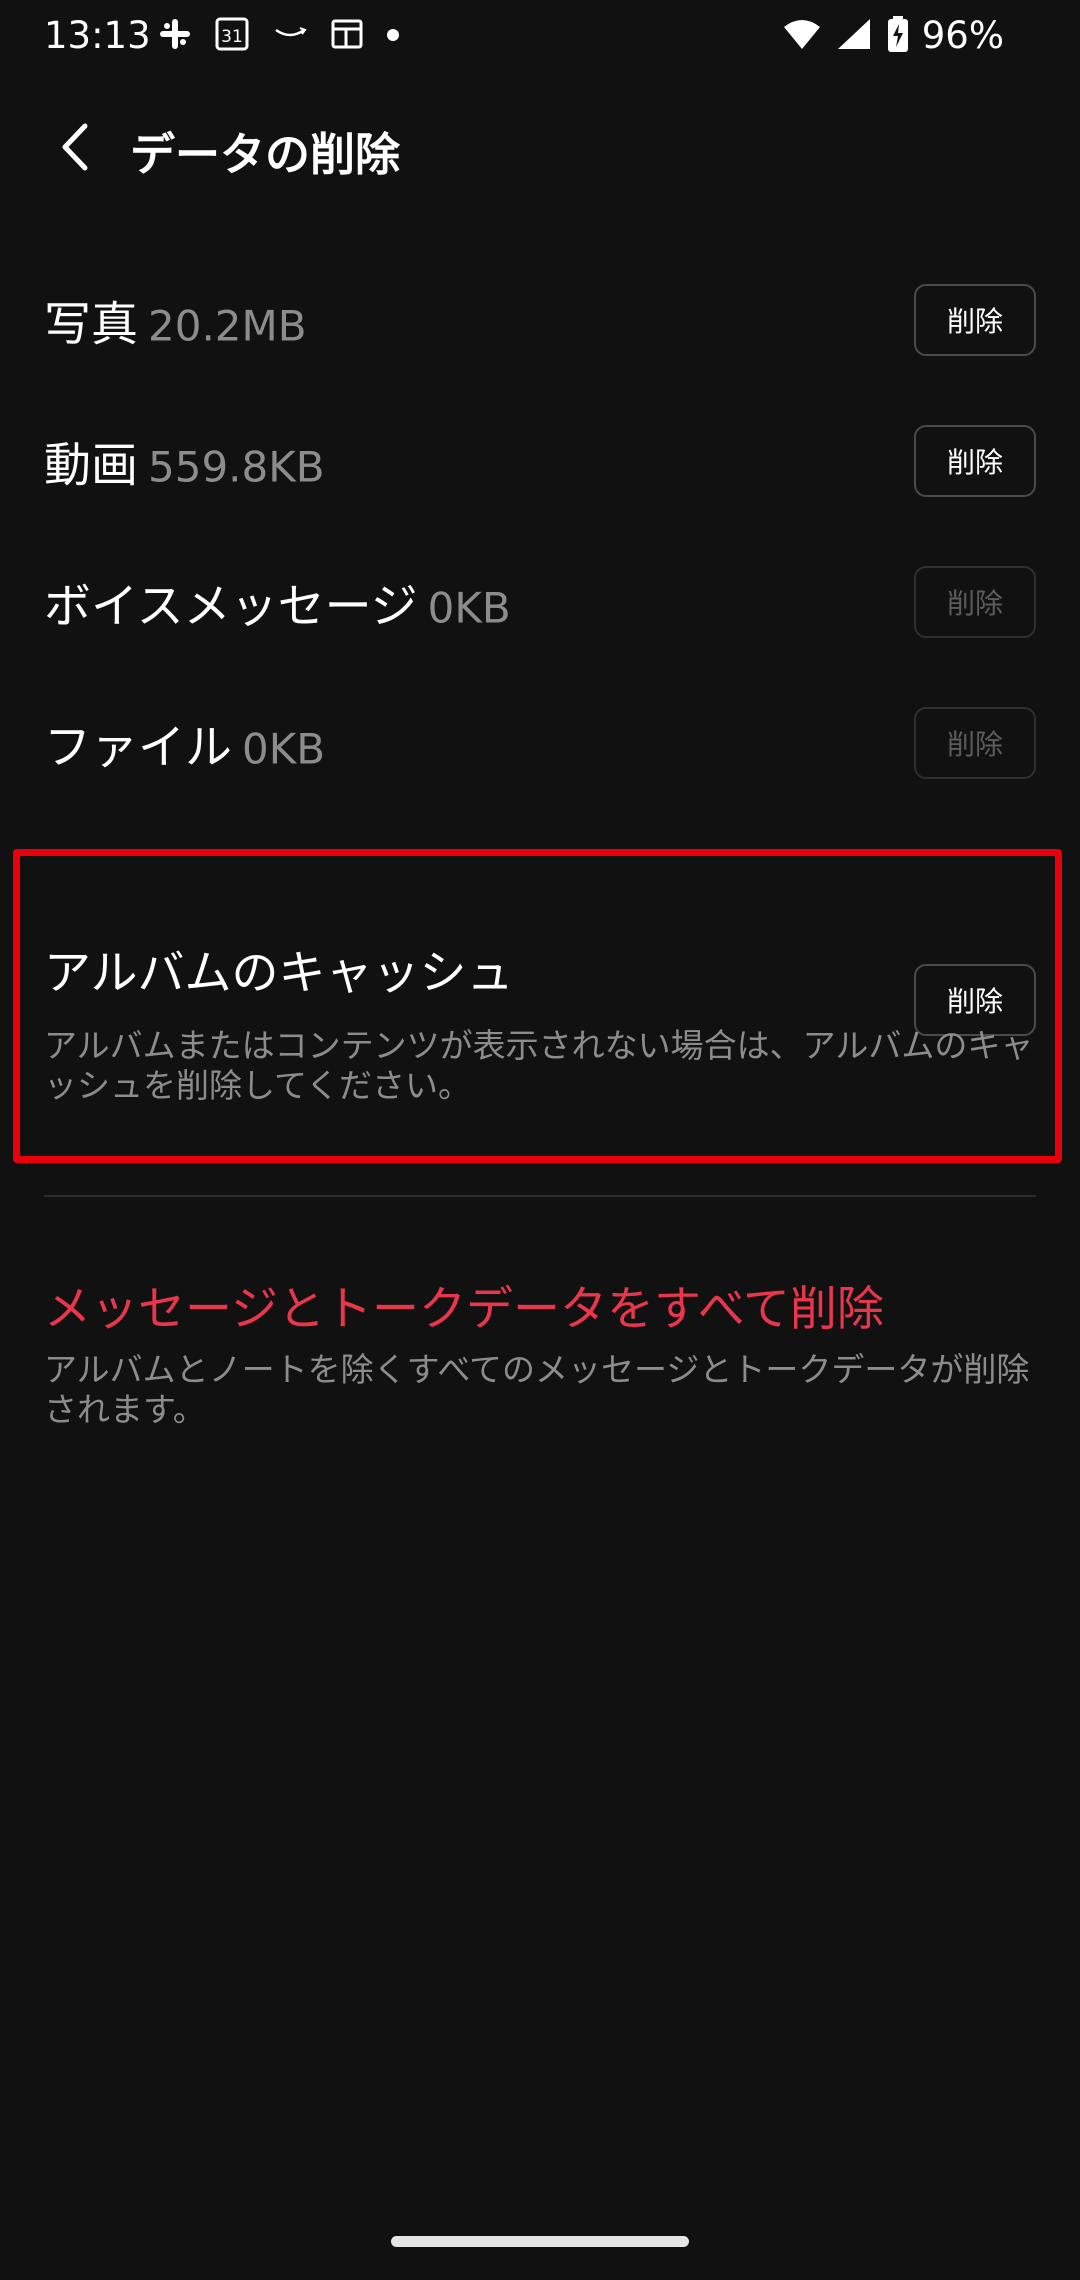  I want to click on row-voice-messages: ボイスメッセージ 0KB 削除, so click(540, 602).